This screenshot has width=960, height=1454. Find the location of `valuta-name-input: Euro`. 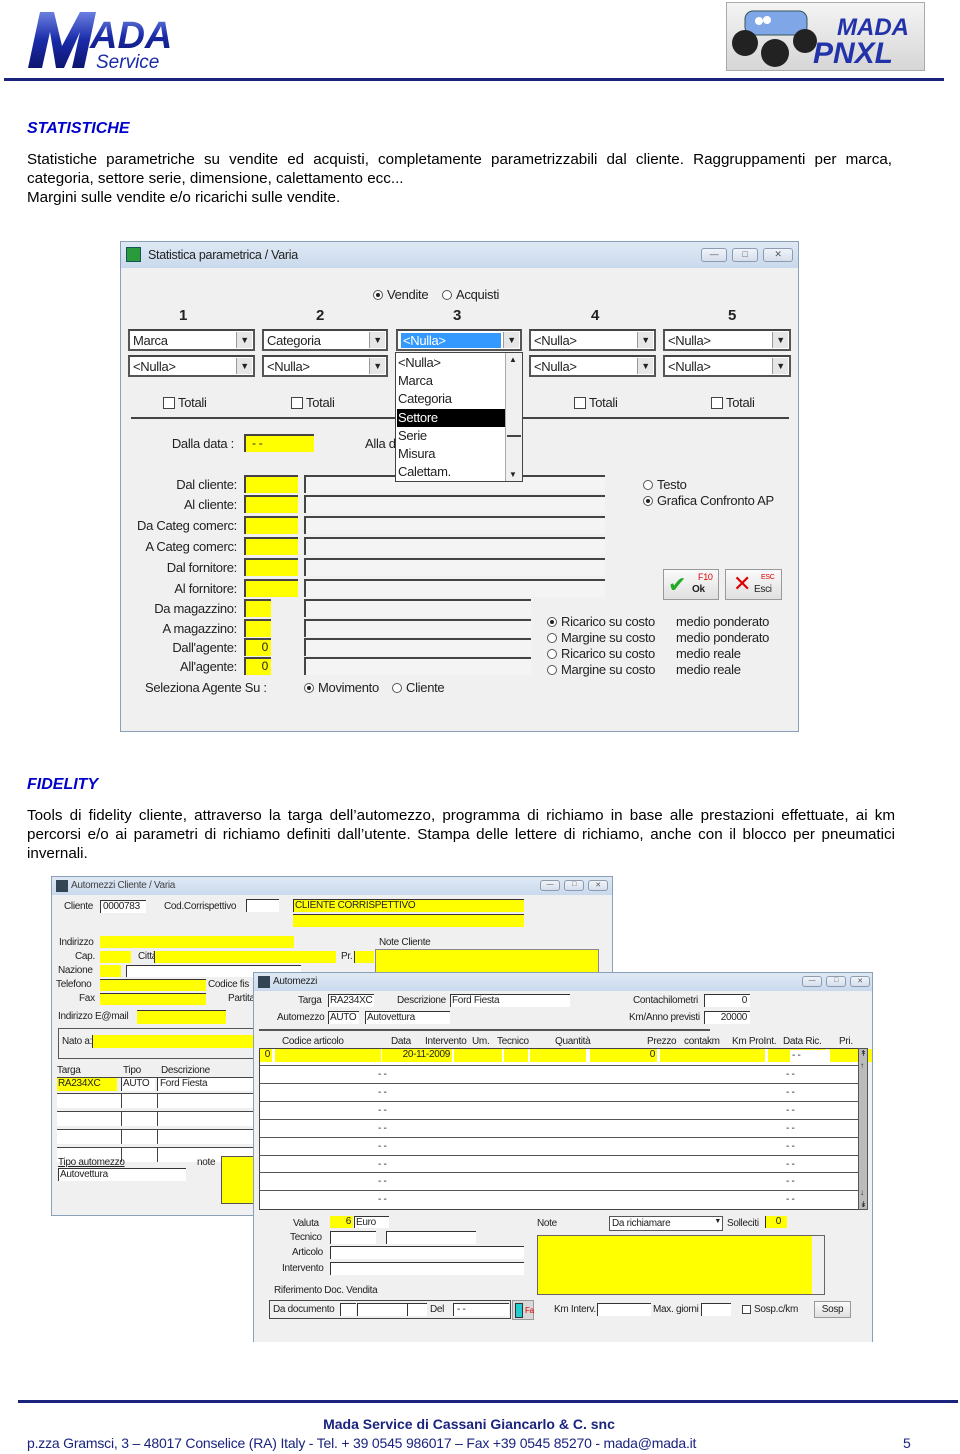

valuta-name-input: Euro is located at coordinates (371, 1222).